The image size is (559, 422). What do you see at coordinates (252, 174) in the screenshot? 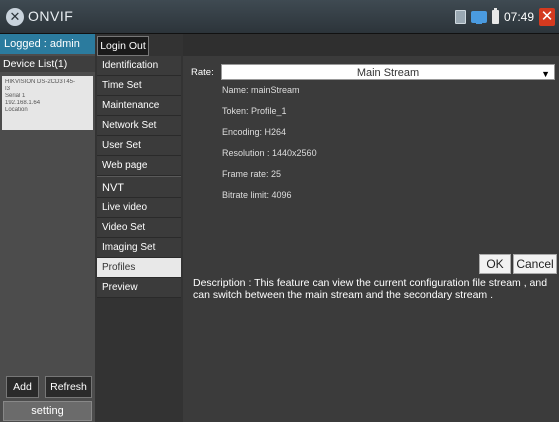
I see `profile-frame-rate: Frame rate: 25` at bounding box center [252, 174].